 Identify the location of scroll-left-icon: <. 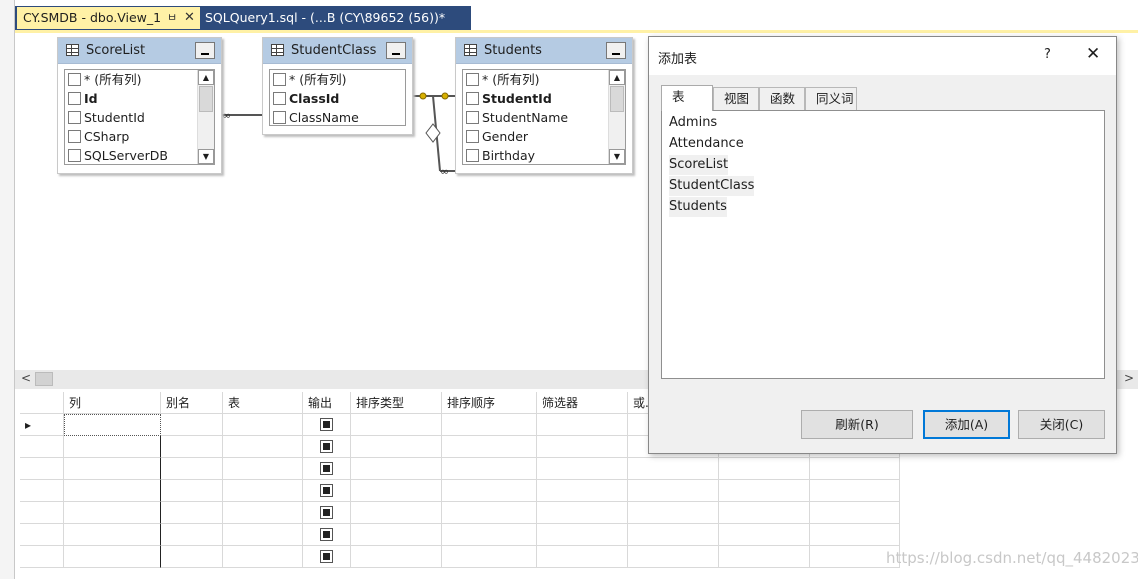
(26, 378).